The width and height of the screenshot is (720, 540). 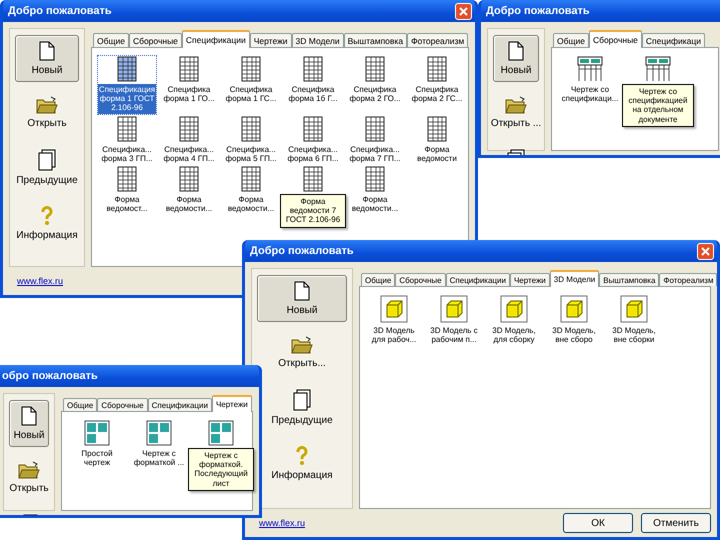 I want to click on tooltip: Форма ведомости 7 ГОСТ 2.106-96, so click(x=313, y=211).